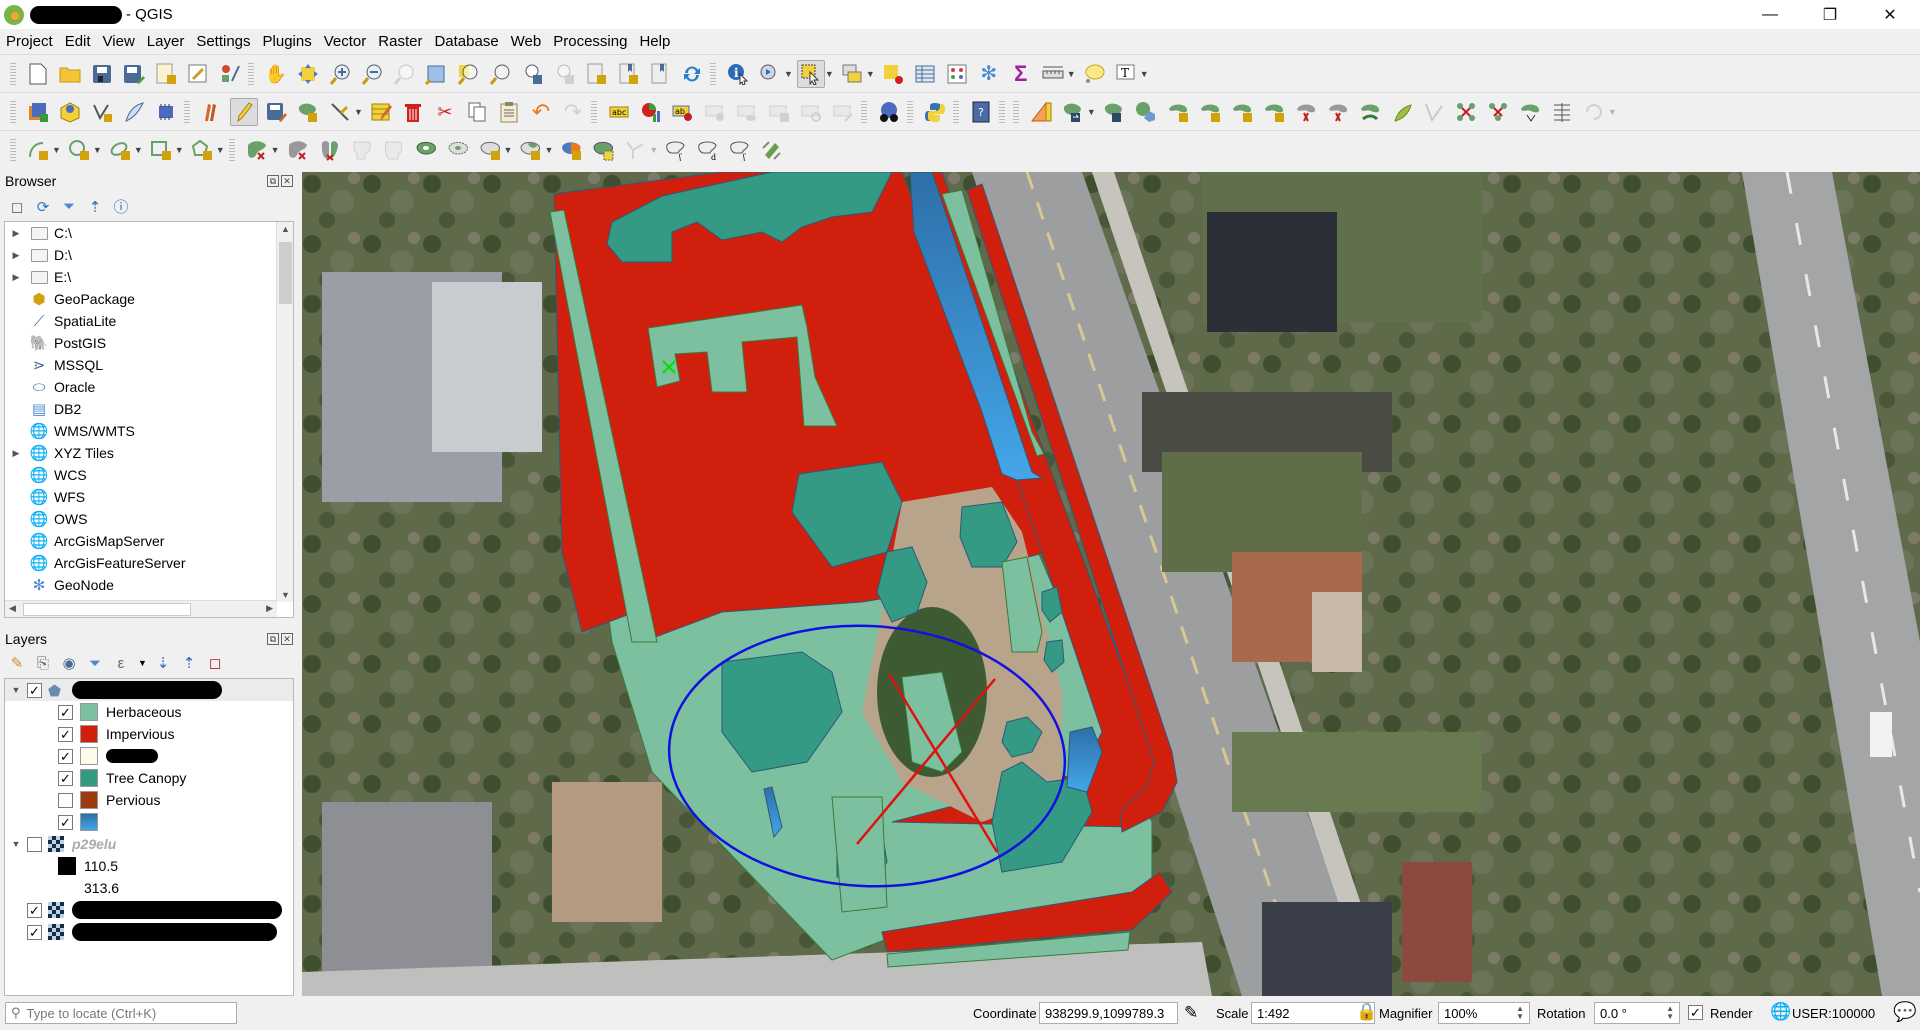 The width and height of the screenshot is (1920, 1030). I want to click on add-regular-polygon-icon, so click(202, 150).